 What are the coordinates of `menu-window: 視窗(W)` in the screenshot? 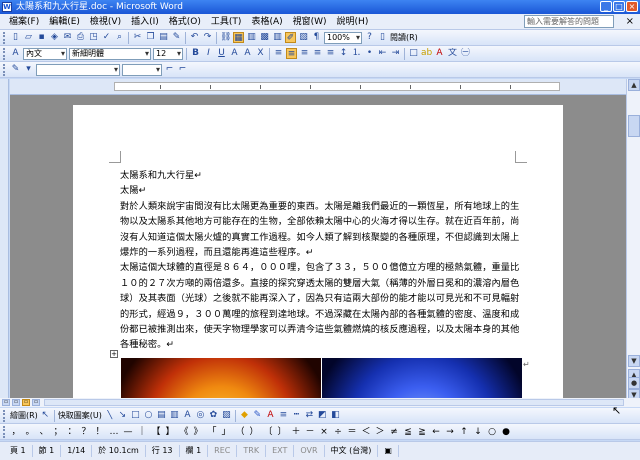 It's located at (310, 22).